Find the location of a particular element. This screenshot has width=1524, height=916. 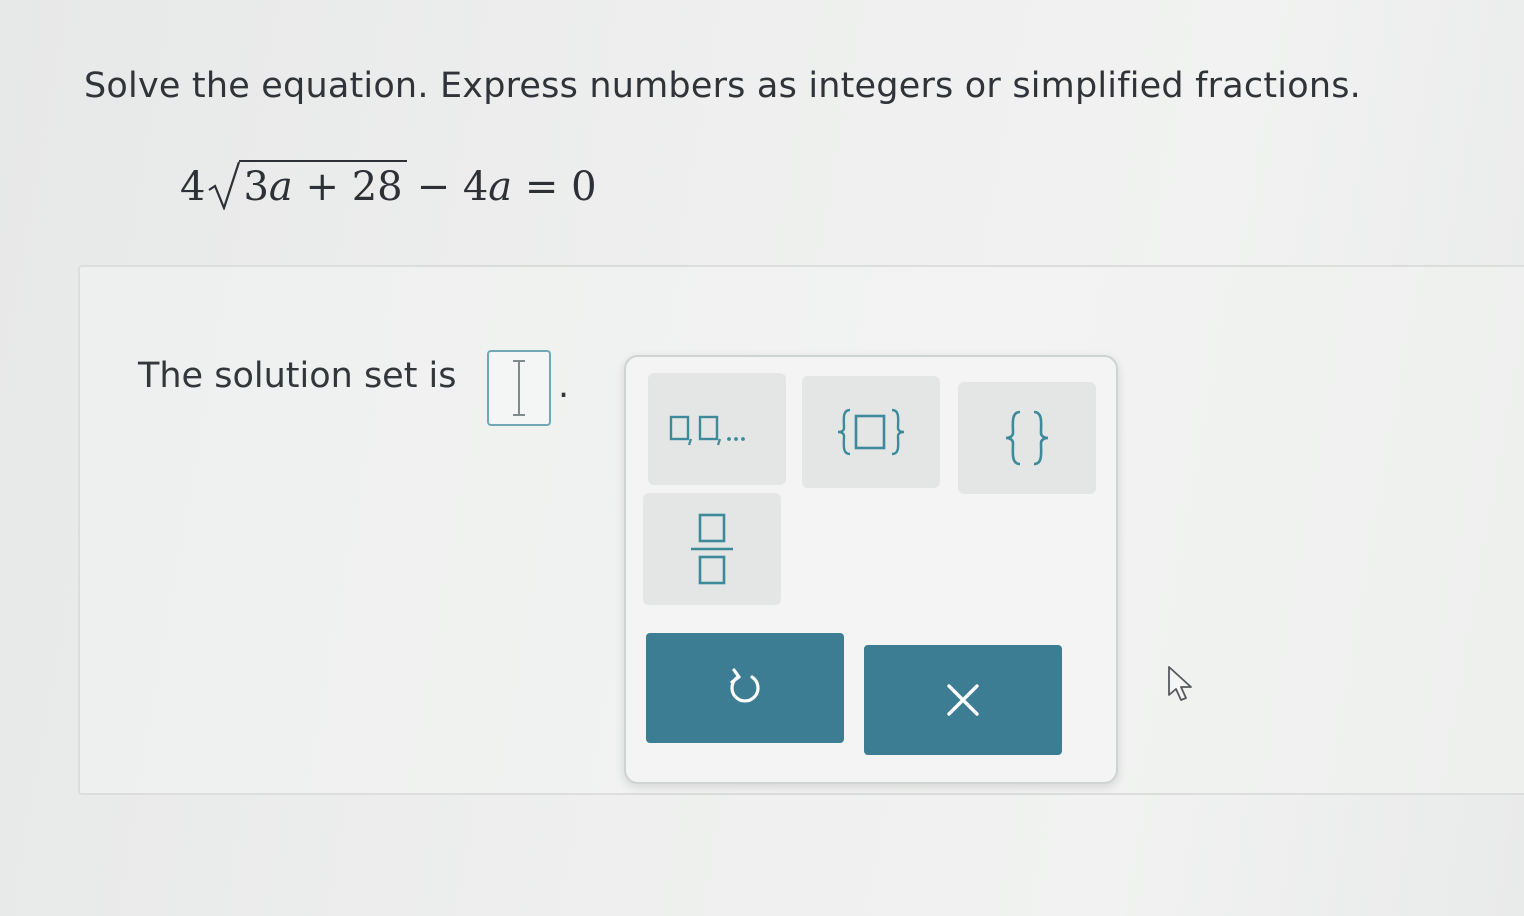

radical-sign-icon is located at coordinates (224, 185).